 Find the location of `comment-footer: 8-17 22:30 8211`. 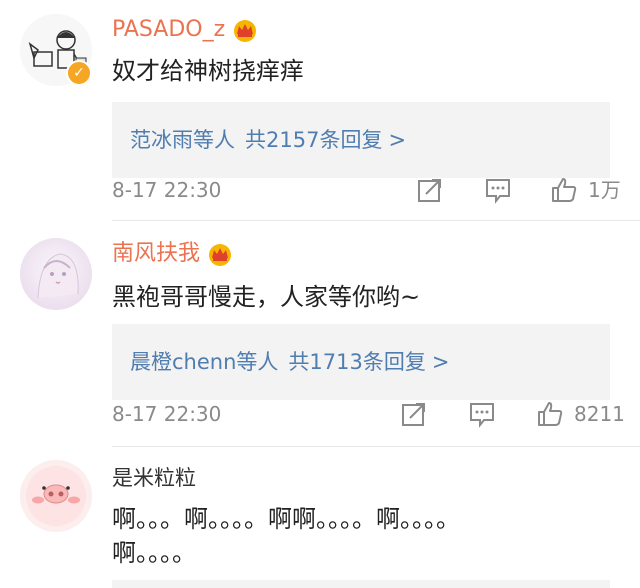

comment-footer: 8-17 22:30 8211 is located at coordinates (320, 414).